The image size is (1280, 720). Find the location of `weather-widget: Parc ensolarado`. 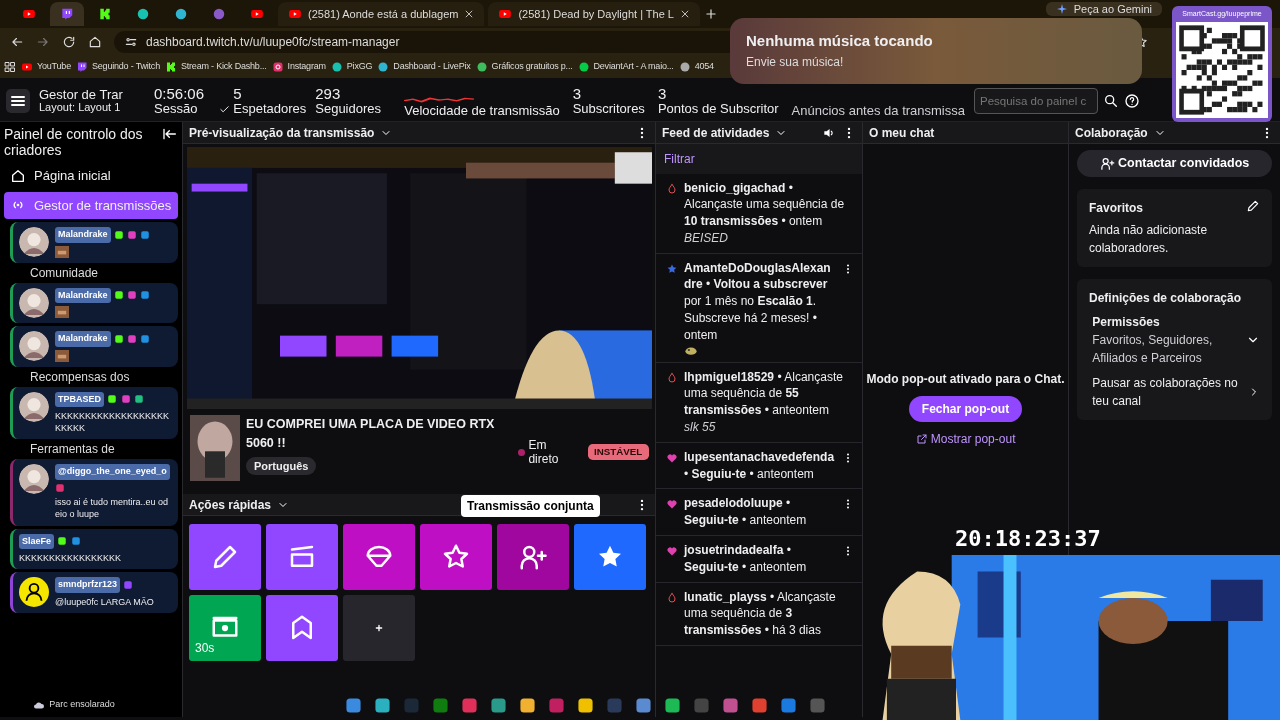

weather-widget: Parc ensolarado is located at coordinates (73, 705).